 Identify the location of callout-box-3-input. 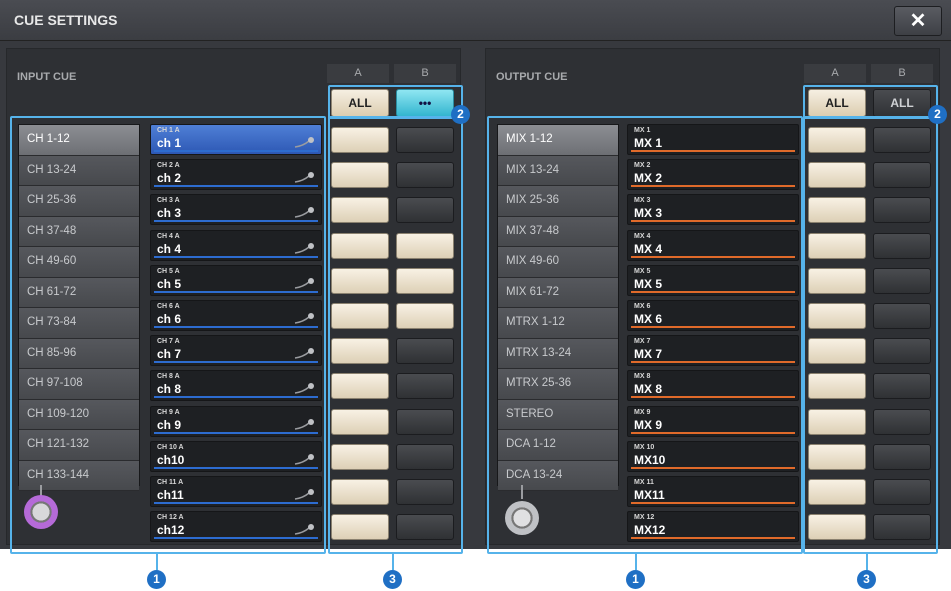
(395, 335).